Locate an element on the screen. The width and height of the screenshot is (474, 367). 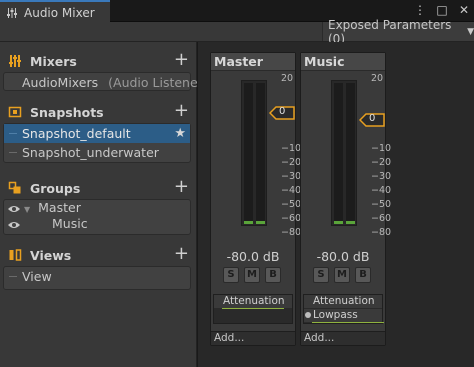
toolbar: Exposed Parameters (0) ▼ is located at coordinates (237, 32).